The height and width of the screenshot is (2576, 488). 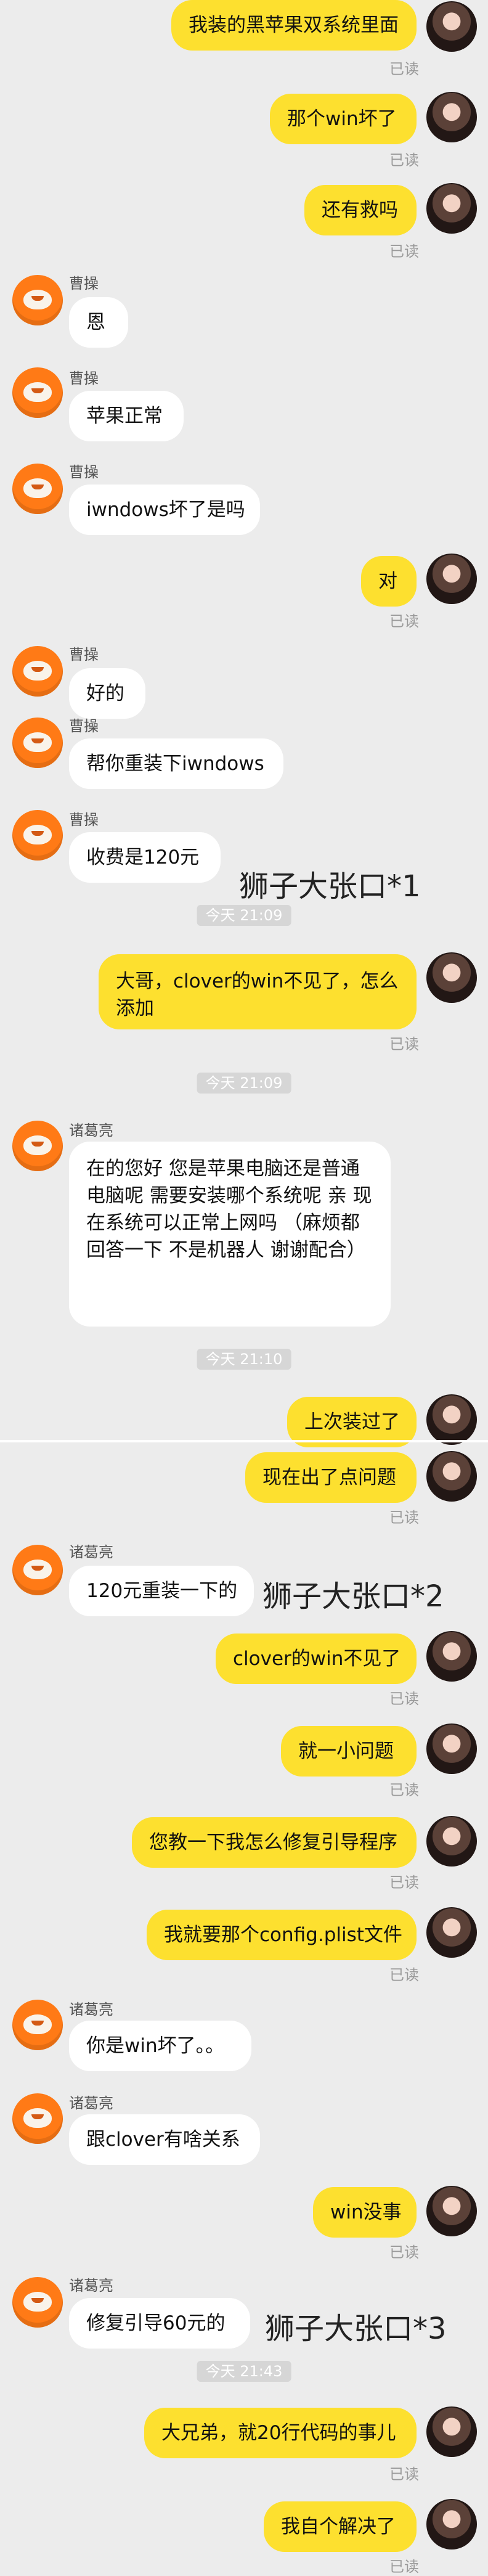 I want to click on message-bubble-incoming: 恩, so click(x=98, y=322).